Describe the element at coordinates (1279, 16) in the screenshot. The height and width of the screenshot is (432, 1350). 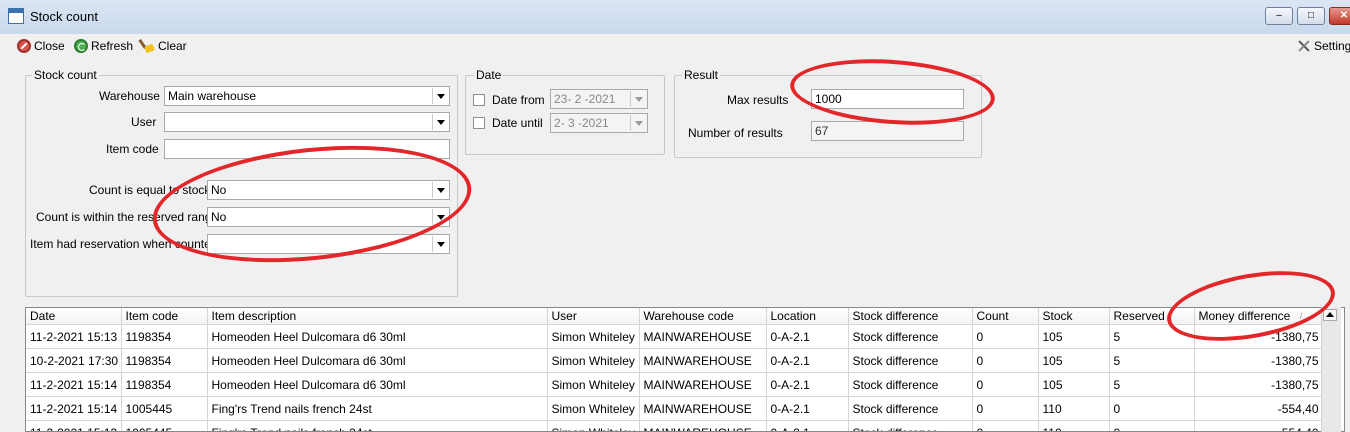
I see `minimize-button: –` at that location.